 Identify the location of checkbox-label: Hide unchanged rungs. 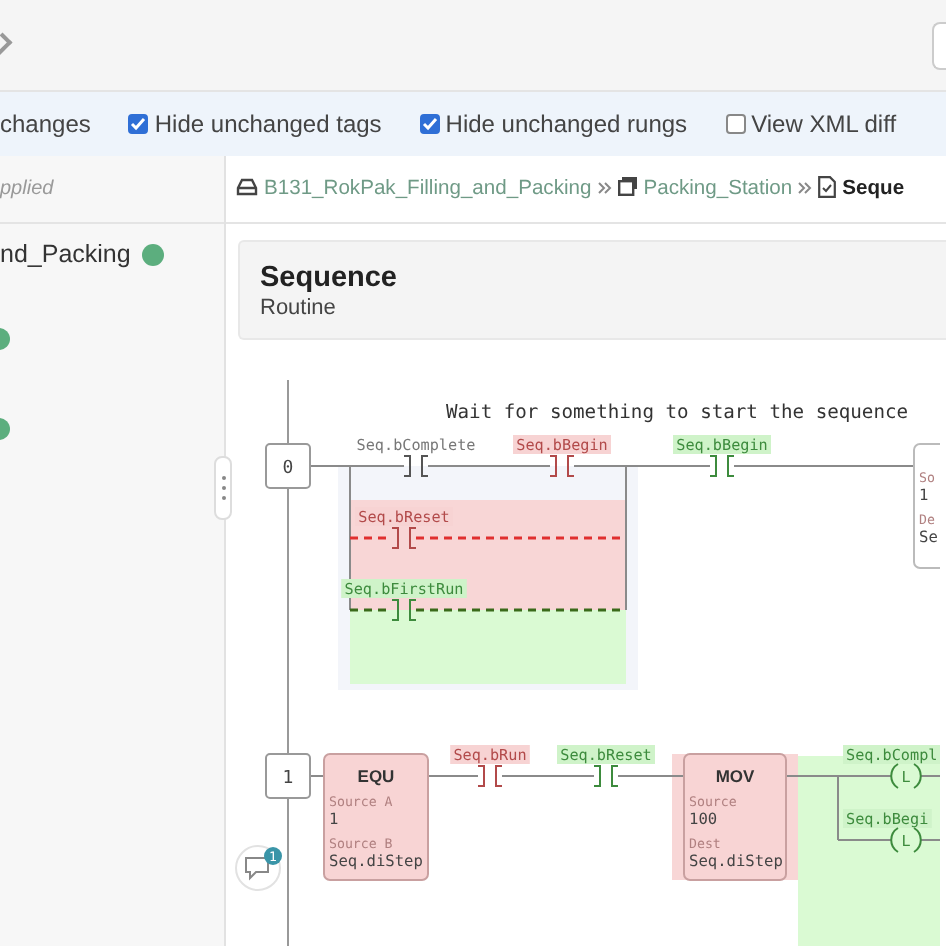
(566, 124).